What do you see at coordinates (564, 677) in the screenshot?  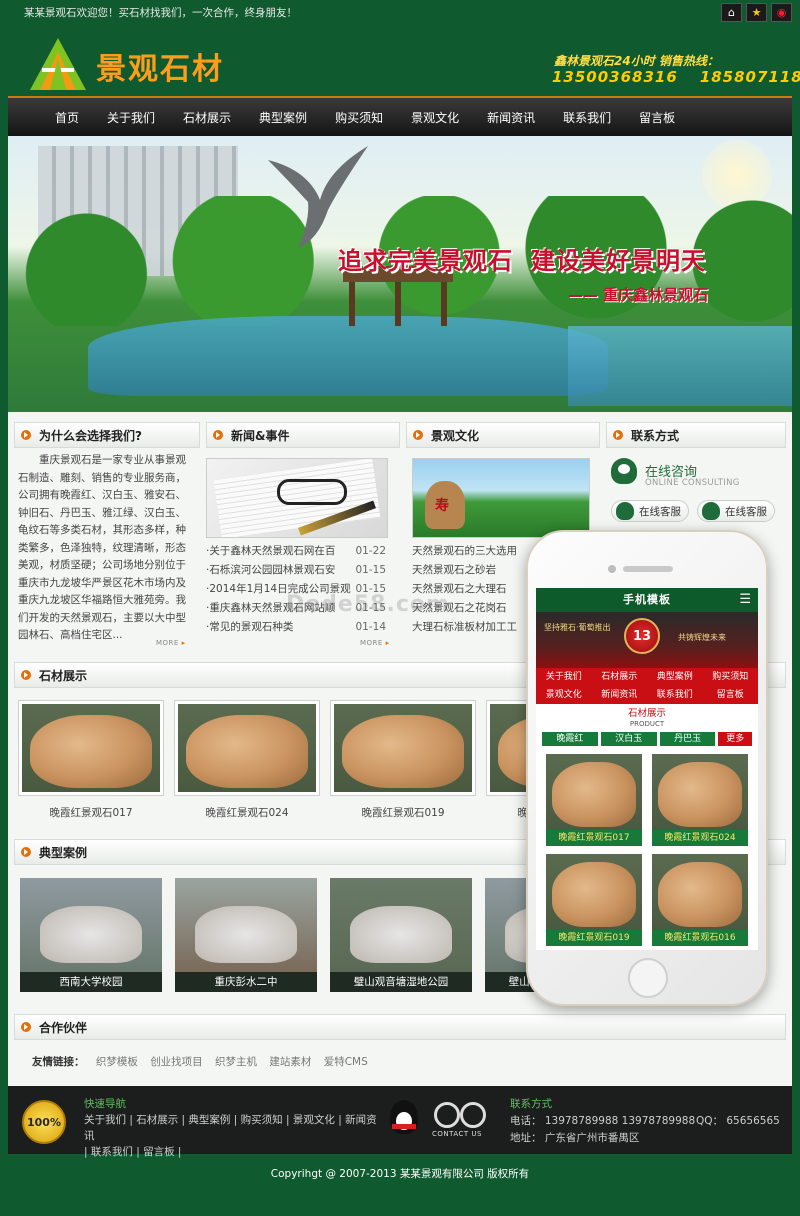 I see `mobile-nav-item: 关于我们` at bounding box center [564, 677].